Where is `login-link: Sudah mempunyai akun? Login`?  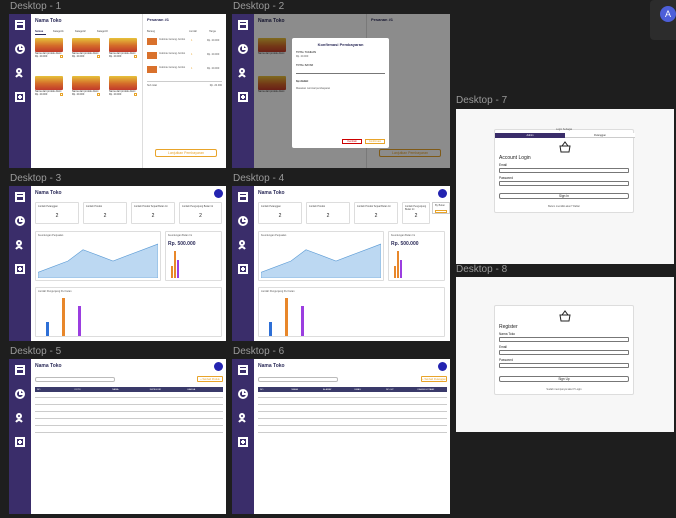
login-link: Sudah mempunyai akun? Login is located at coordinates (564, 389).